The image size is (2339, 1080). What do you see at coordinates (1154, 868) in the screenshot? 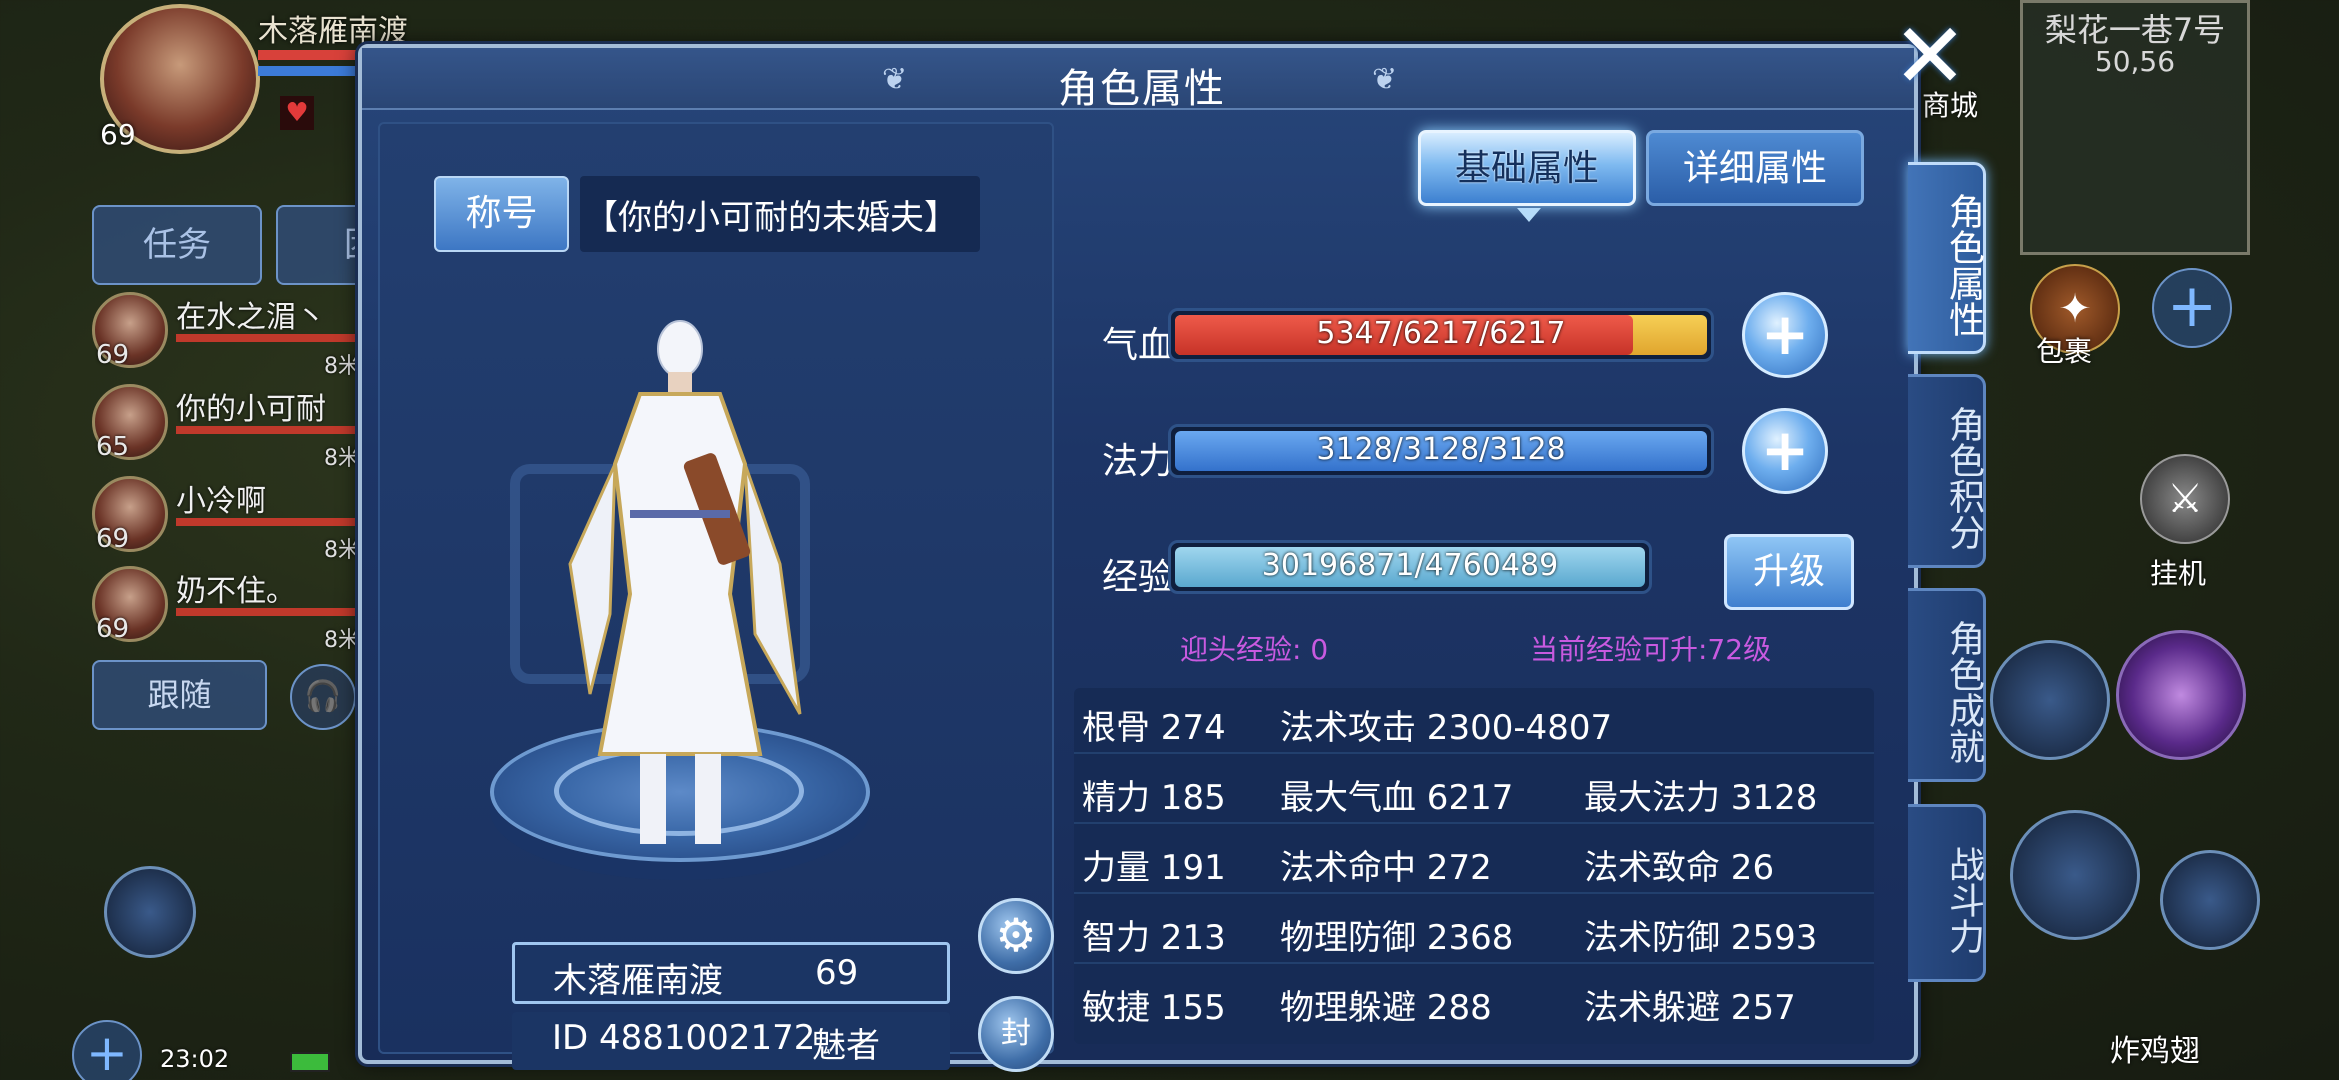
I see `attribute-cell: 力量 191` at bounding box center [1154, 868].